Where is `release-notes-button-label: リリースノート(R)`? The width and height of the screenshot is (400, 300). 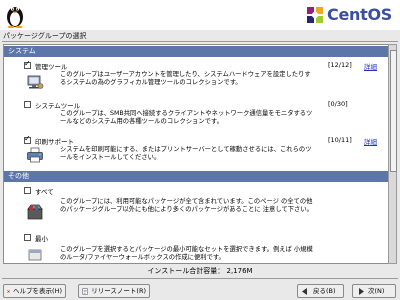 release-notes-button-label: リリースノート(R) is located at coordinates (118, 291).